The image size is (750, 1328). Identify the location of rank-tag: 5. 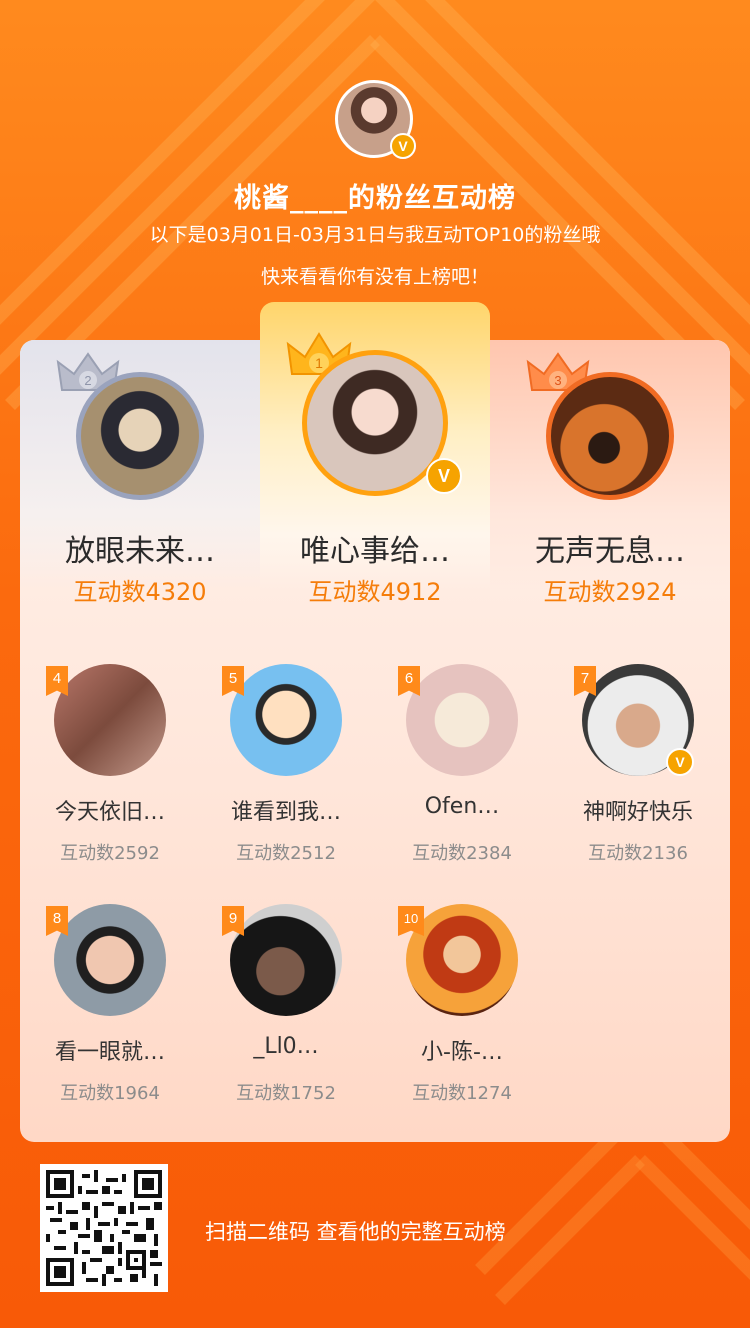
(233, 681).